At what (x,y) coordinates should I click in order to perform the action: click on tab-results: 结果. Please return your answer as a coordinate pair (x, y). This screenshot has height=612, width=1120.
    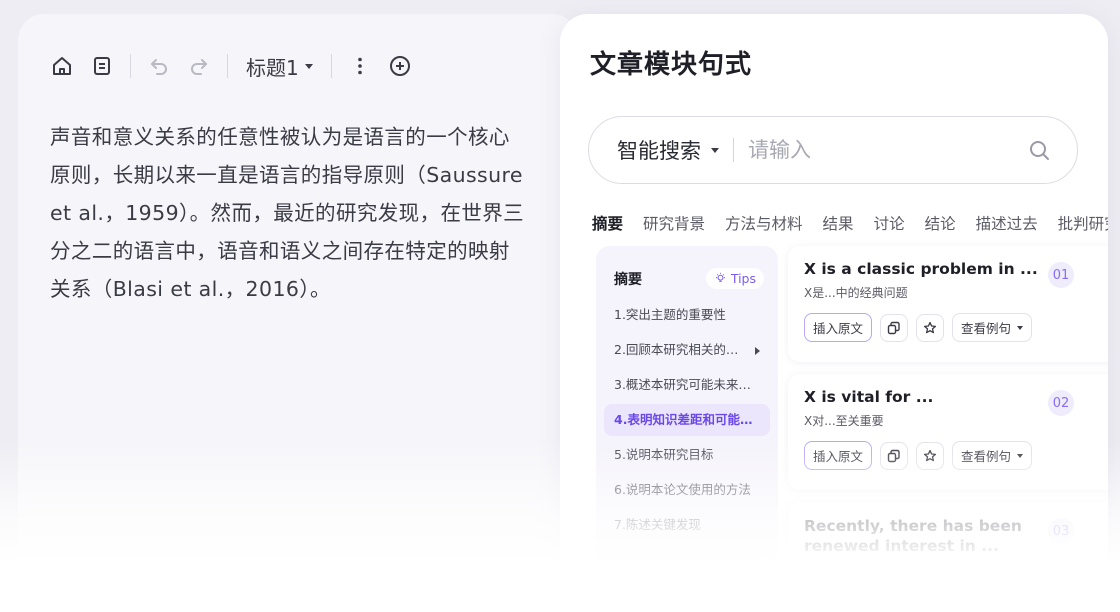
    Looking at the image, I should click on (838, 226).